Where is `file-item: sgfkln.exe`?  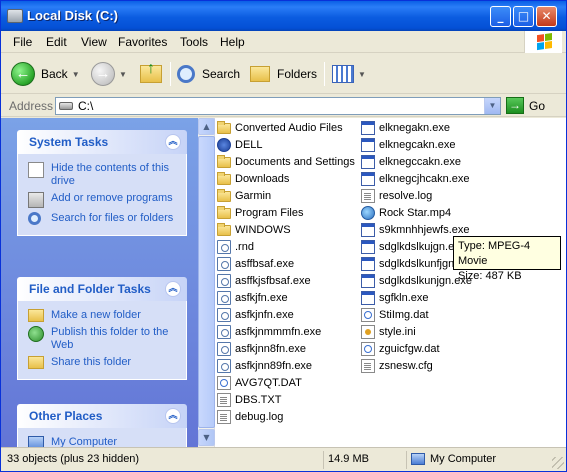 file-item: sgfkln.exe is located at coordinates (395, 297).